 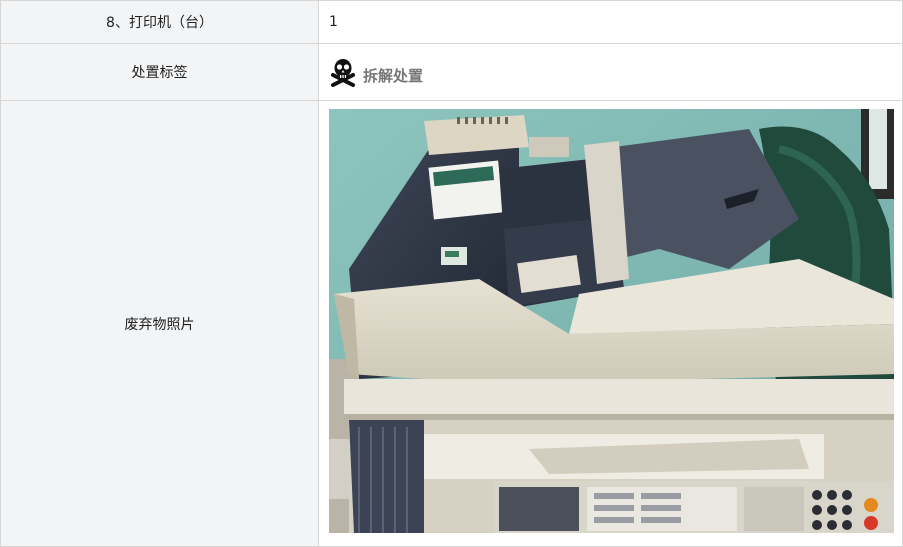 I want to click on skull-crossbones-icon, so click(x=343, y=73).